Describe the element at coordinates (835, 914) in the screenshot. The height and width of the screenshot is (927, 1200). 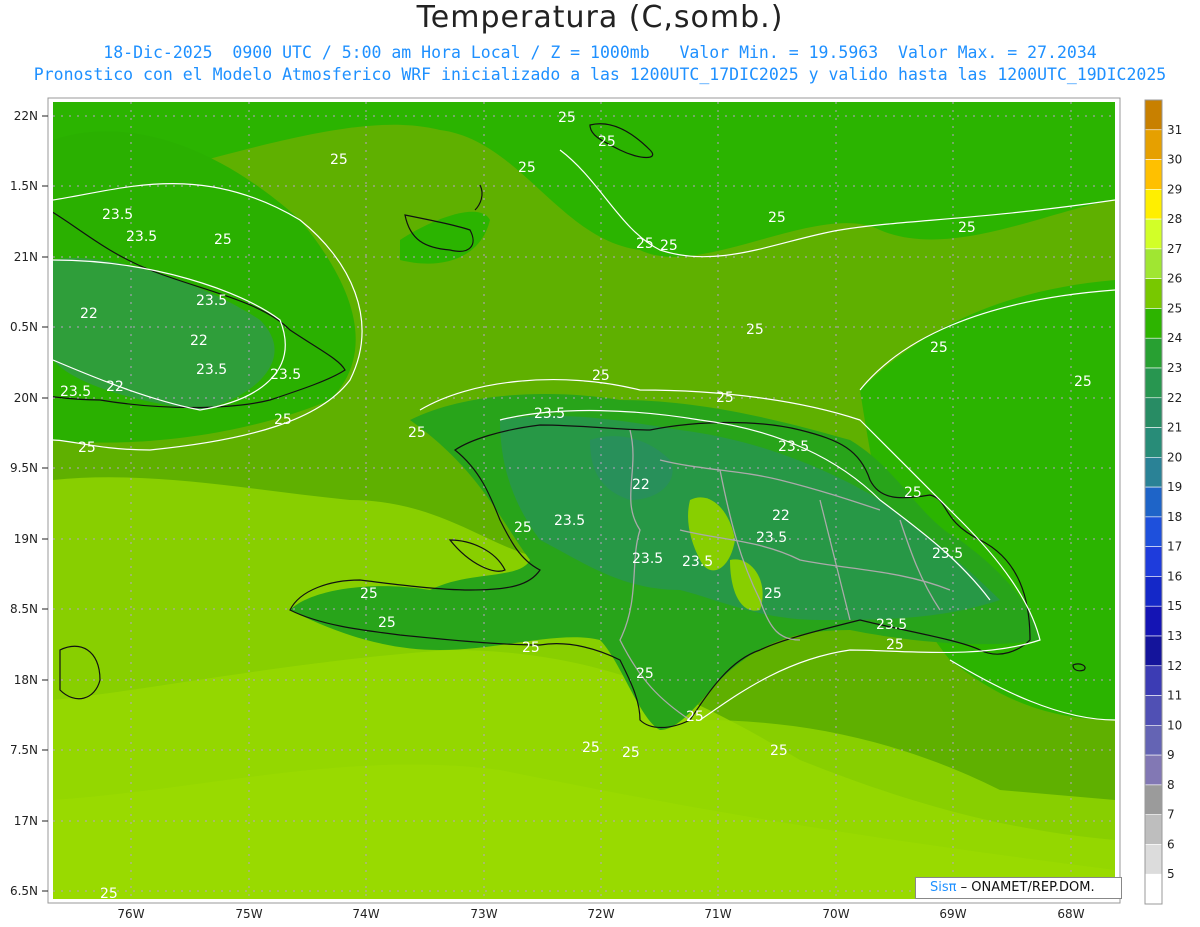
I see `lon-label: 70W` at that location.